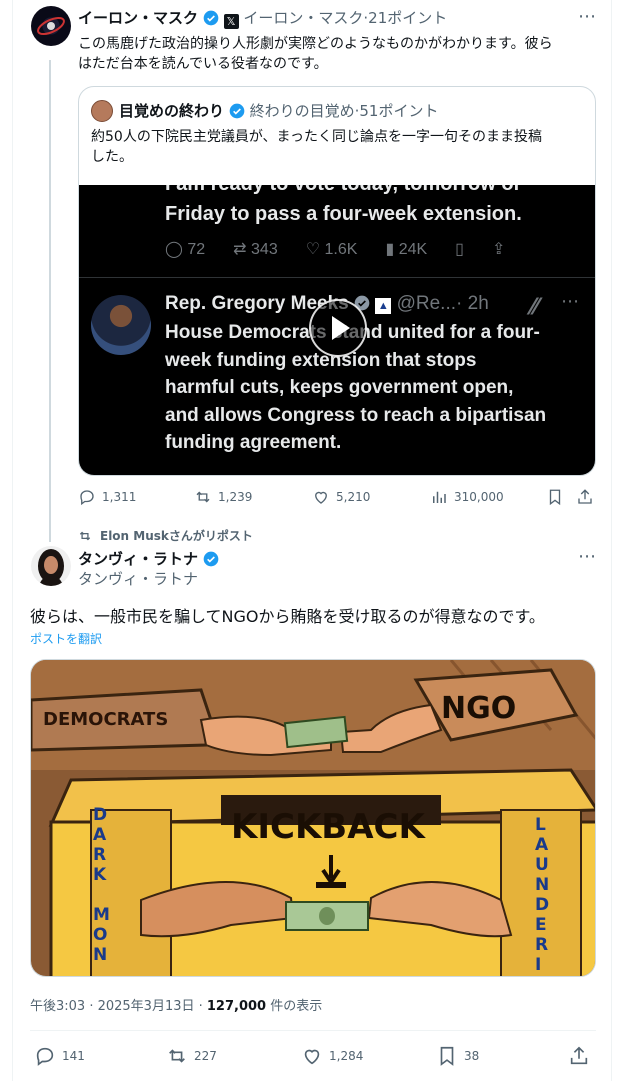 This screenshot has width=622, height=1081. Describe the element at coordinates (343, 214) in the screenshot. I see `embedded-text: Friday to pass a four-week extension.` at that location.